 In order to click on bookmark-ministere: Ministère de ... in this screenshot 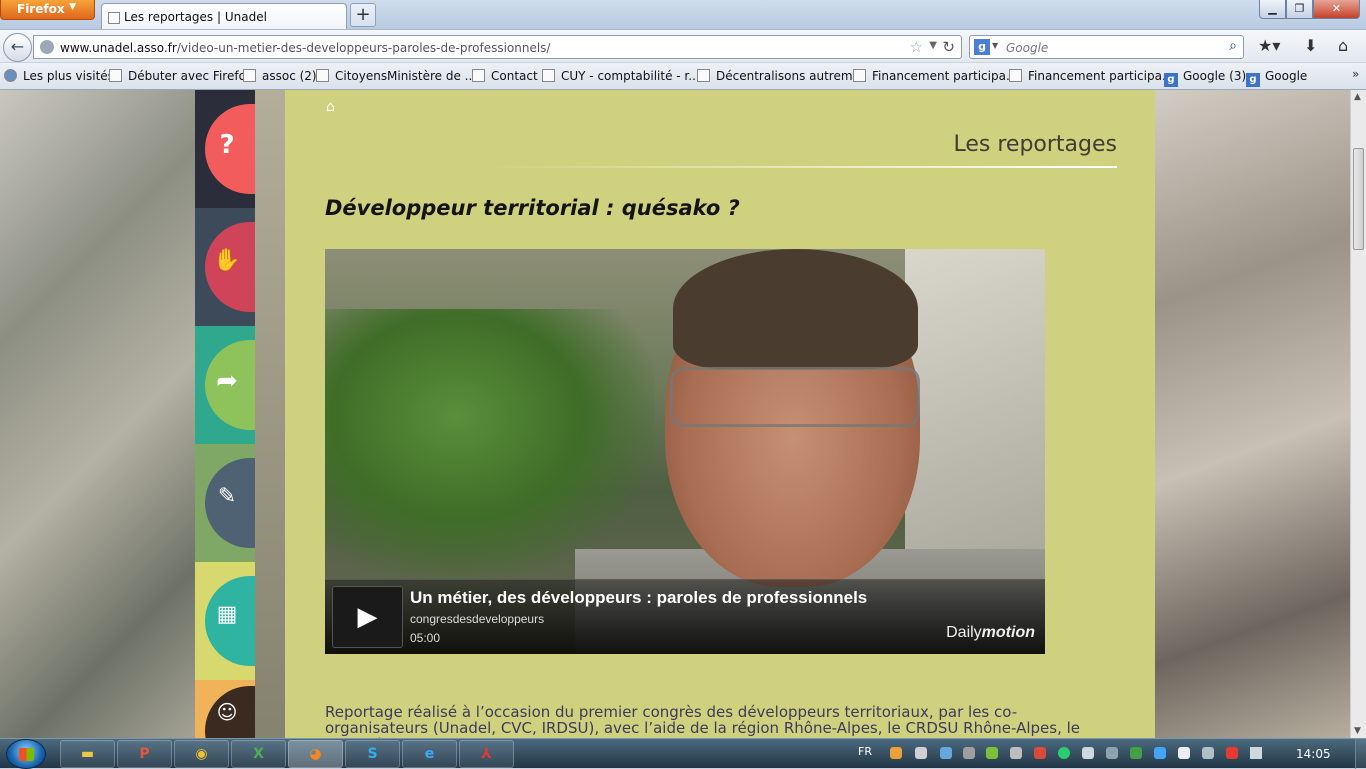, I will do `click(431, 76)`.